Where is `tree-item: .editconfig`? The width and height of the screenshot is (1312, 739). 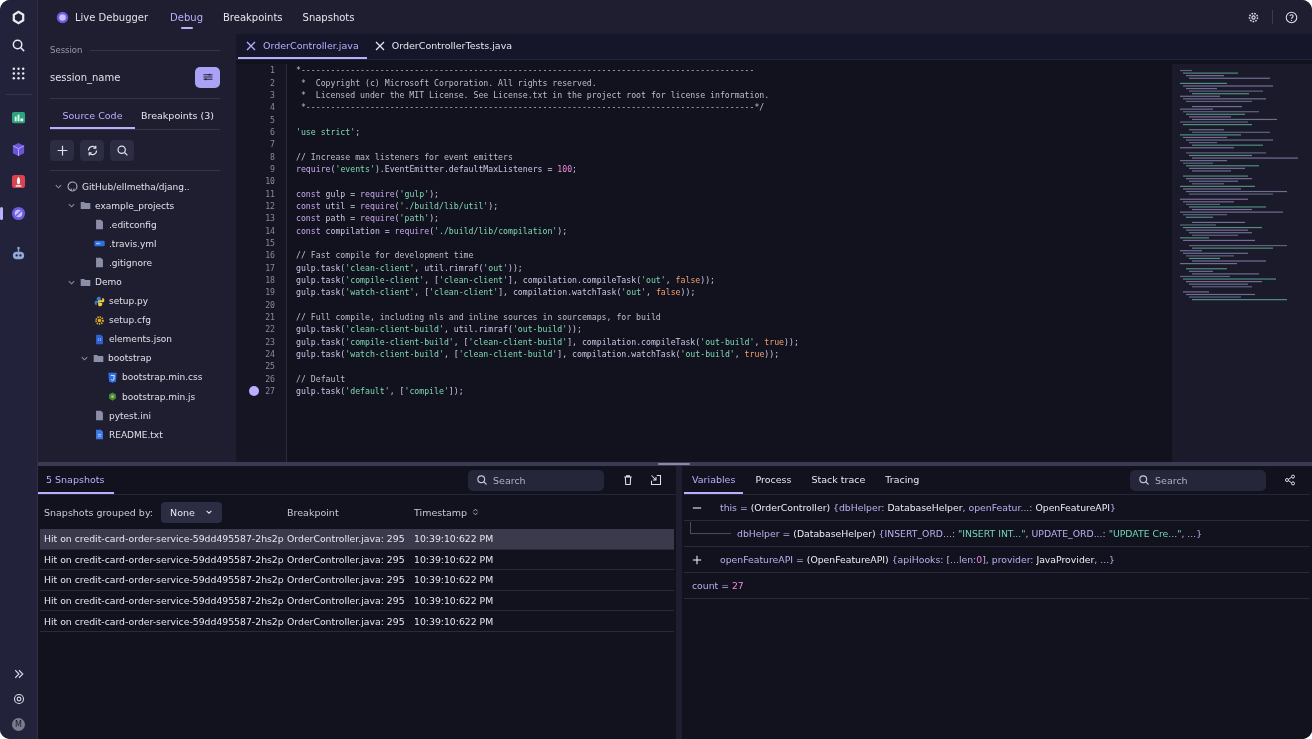 tree-item: .editconfig is located at coordinates (133, 224).